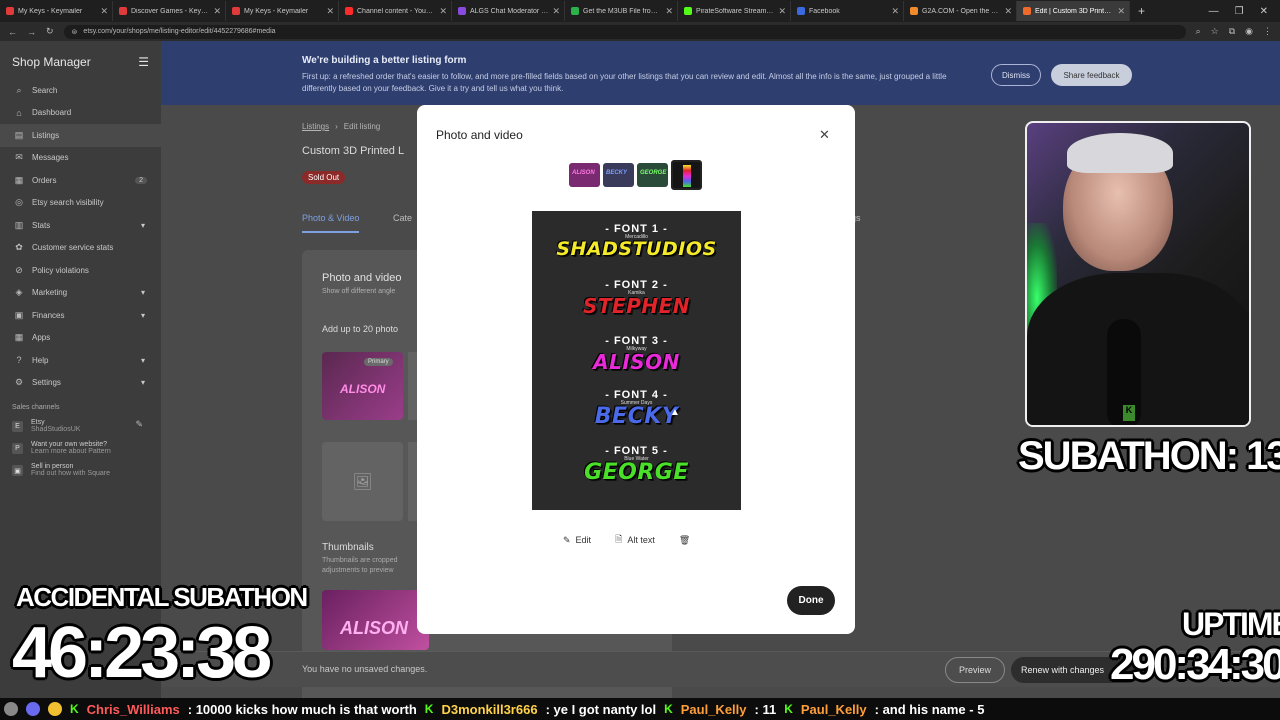 The image size is (1280, 720). I want to click on preview-button: Preview, so click(975, 670).